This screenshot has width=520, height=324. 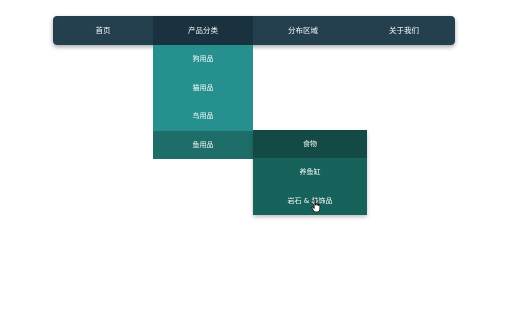 I want to click on products-submenu: 狗用品 猫用品 鸟用品 鱼用品, so click(x=203, y=102).